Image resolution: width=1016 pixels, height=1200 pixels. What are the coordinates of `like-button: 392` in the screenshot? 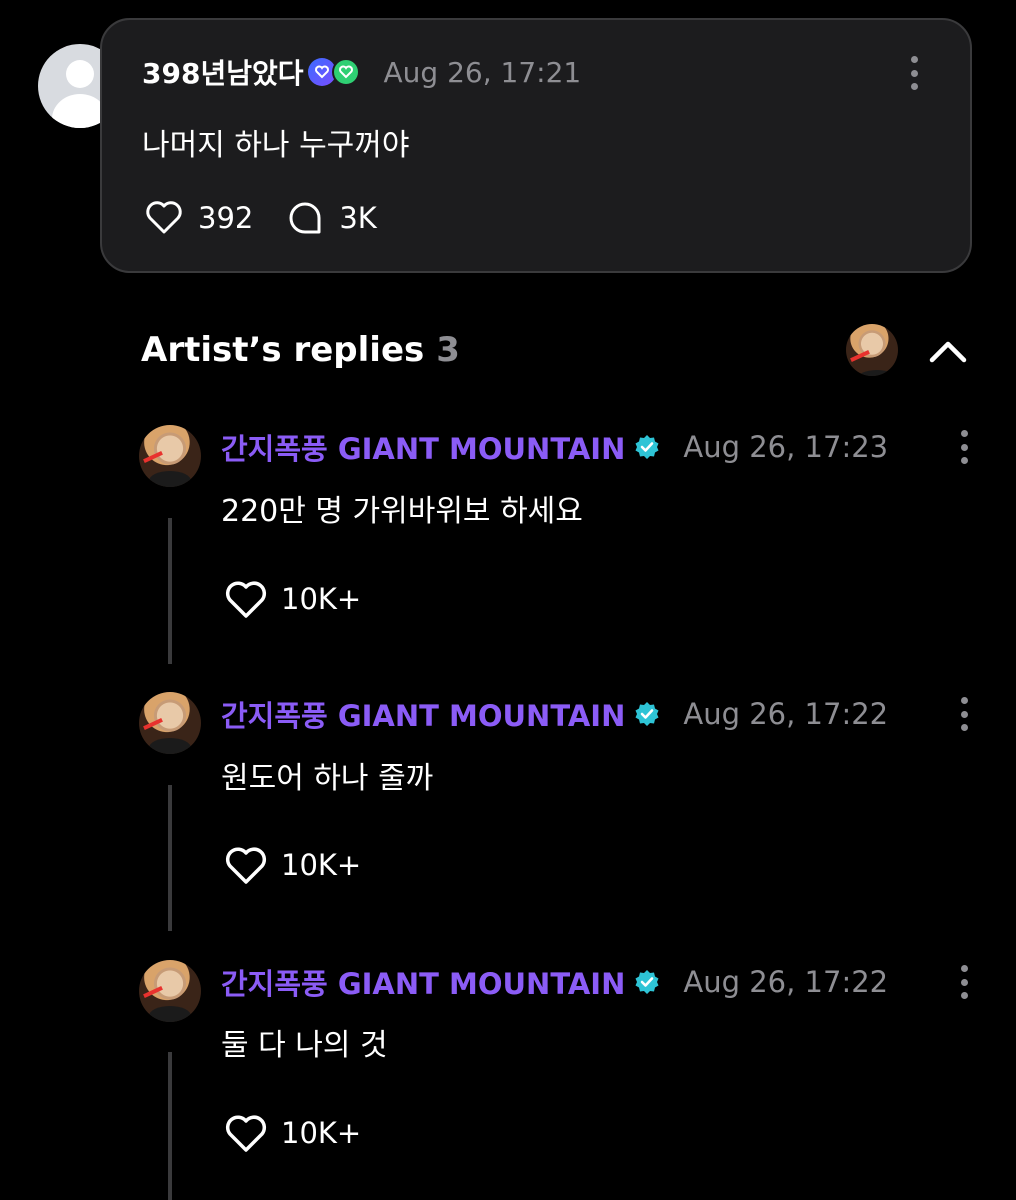 It's located at (197, 218).